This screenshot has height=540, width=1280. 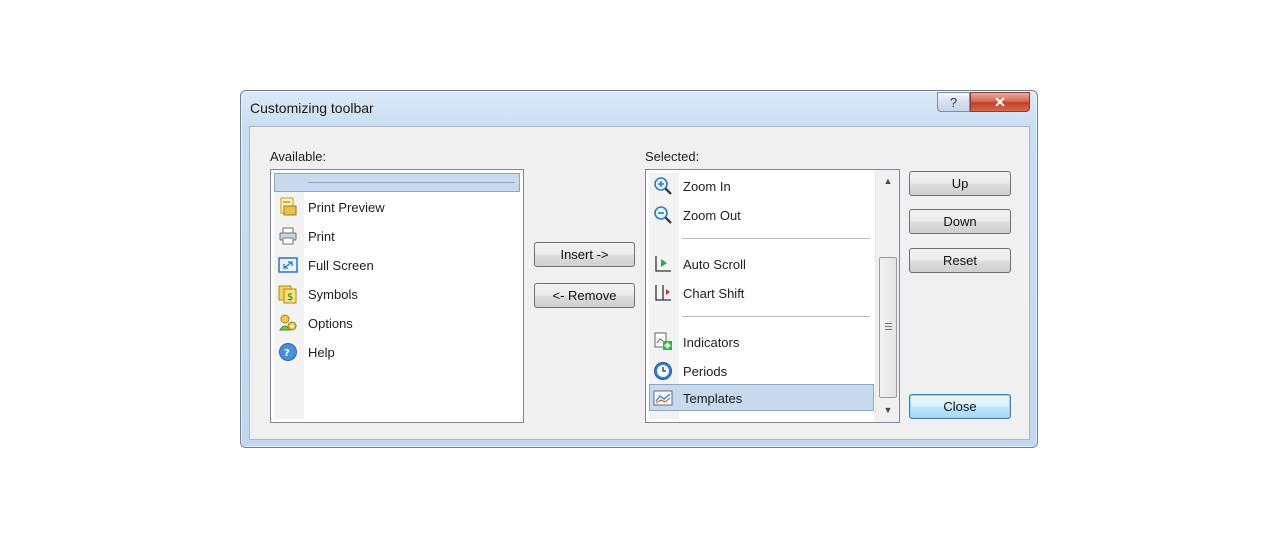 I want to click on help-icon: ?, so click(x=288, y=352).